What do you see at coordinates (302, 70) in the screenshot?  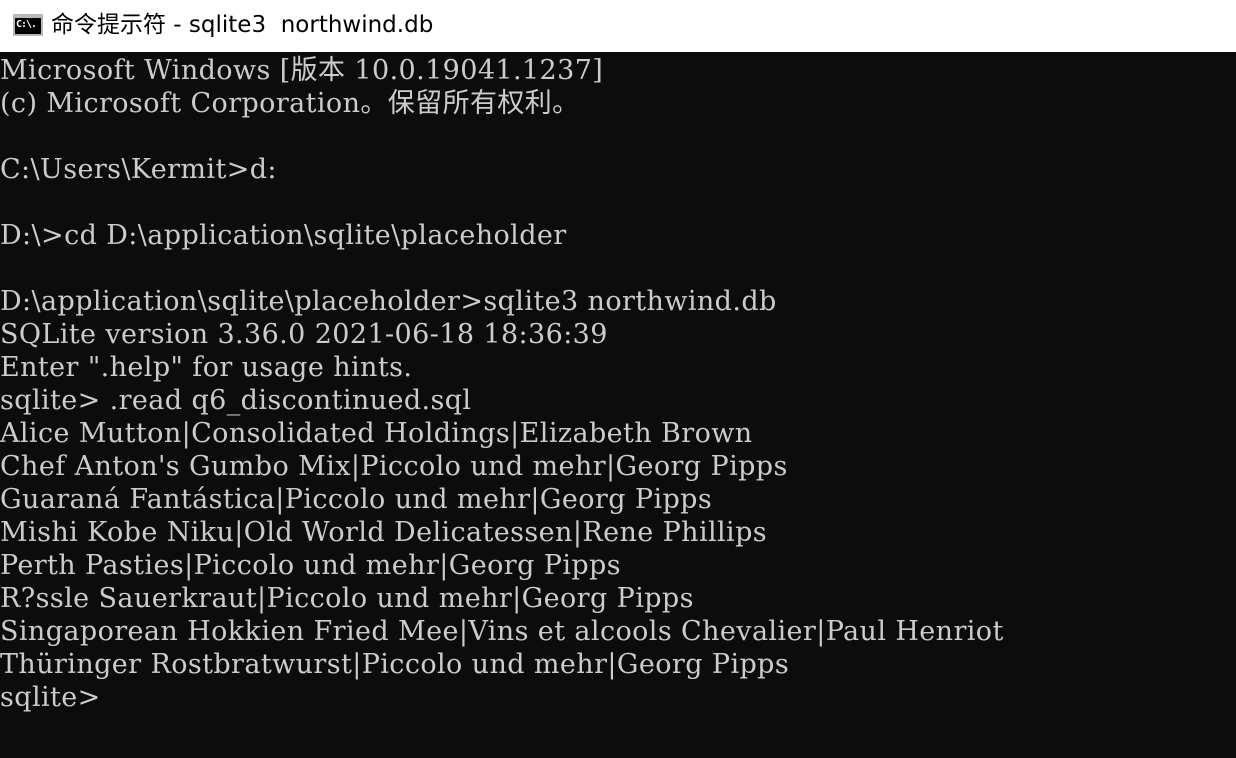 I see `console-line: Microsoft Windows [版本 10.0.19041.1237]` at bounding box center [302, 70].